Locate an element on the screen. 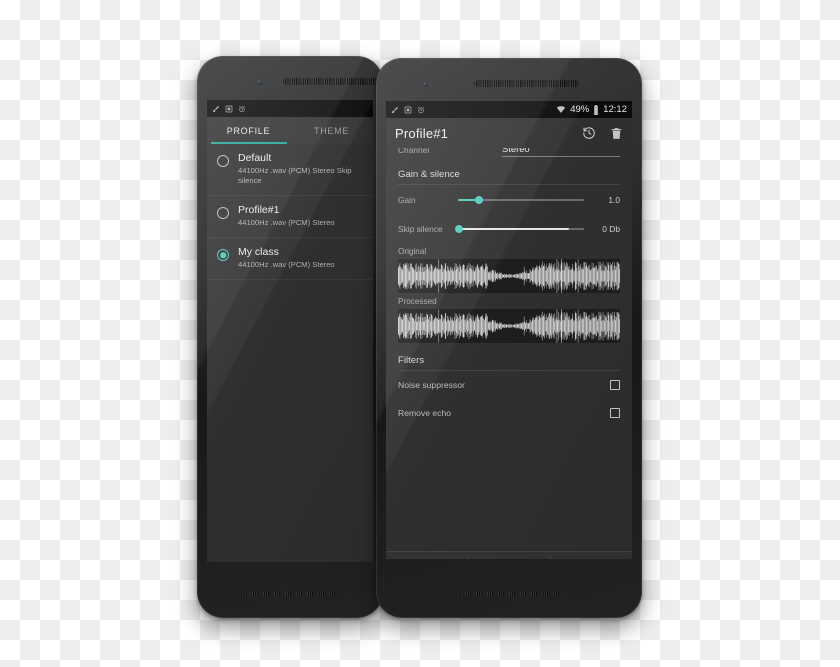 Image resolution: width=840 pixels, height=667 pixels. gain-slider is located at coordinates (521, 200).